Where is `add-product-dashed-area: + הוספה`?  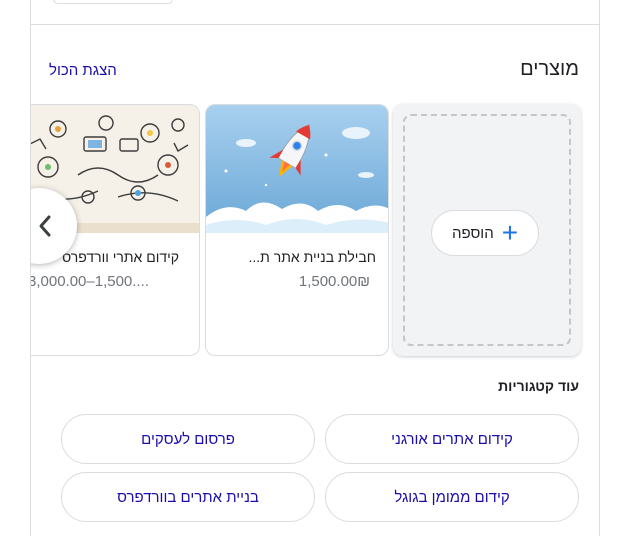 add-product-dashed-area: + הוספה is located at coordinates (487, 230).